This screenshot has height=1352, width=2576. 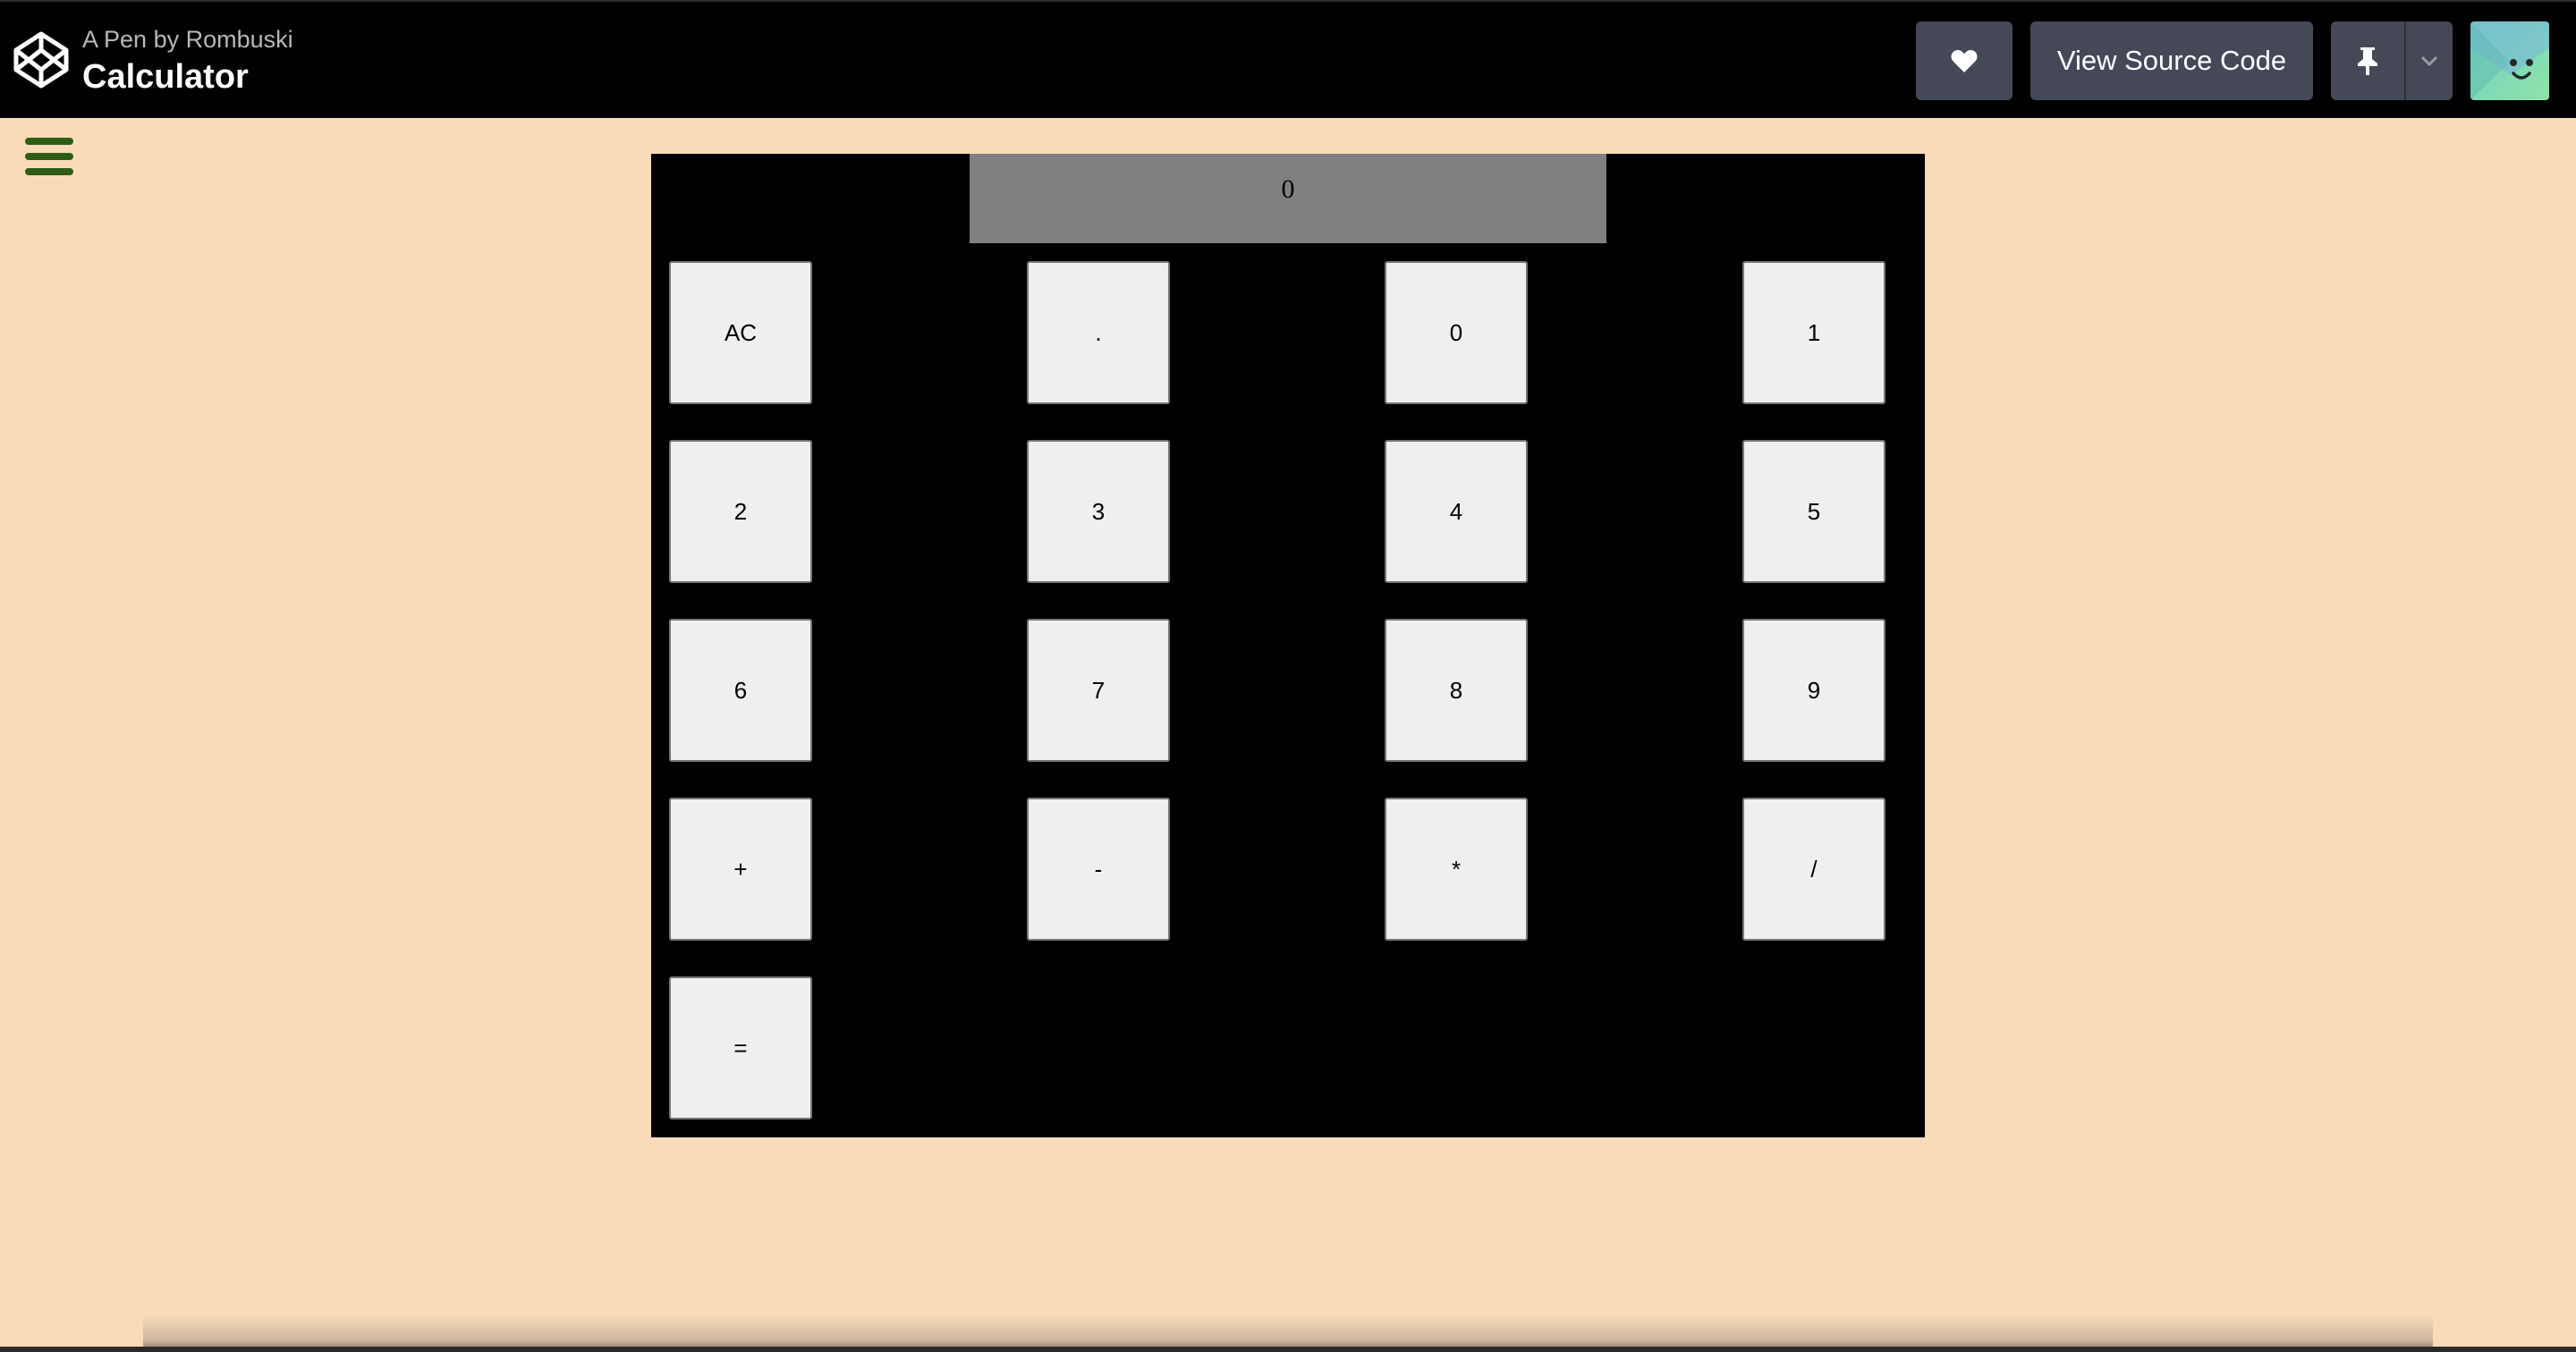 I want to click on view-source-code-button: View Source Code, so click(x=2171, y=60).